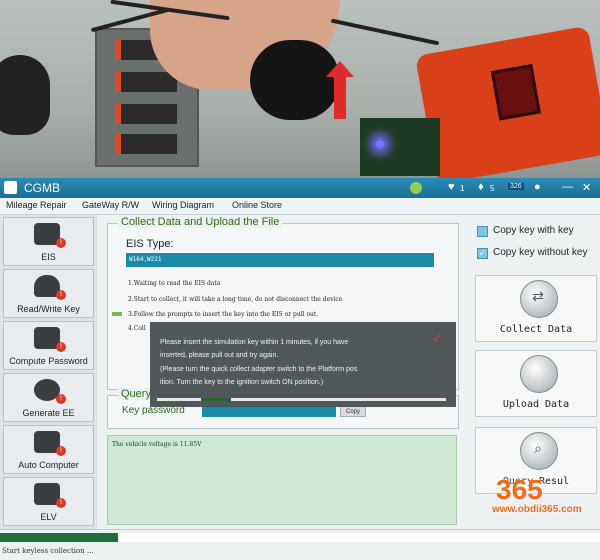  Describe the element at coordinates (537, 187) in the screenshot. I see `globe-icon: ●` at that location.